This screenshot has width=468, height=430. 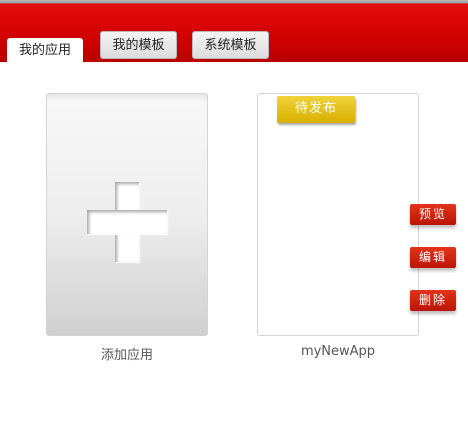 What do you see at coordinates (45, 51) in the screenshot?
I see `tab-my-apps: 我的应用` at bounding box center [45, 51].